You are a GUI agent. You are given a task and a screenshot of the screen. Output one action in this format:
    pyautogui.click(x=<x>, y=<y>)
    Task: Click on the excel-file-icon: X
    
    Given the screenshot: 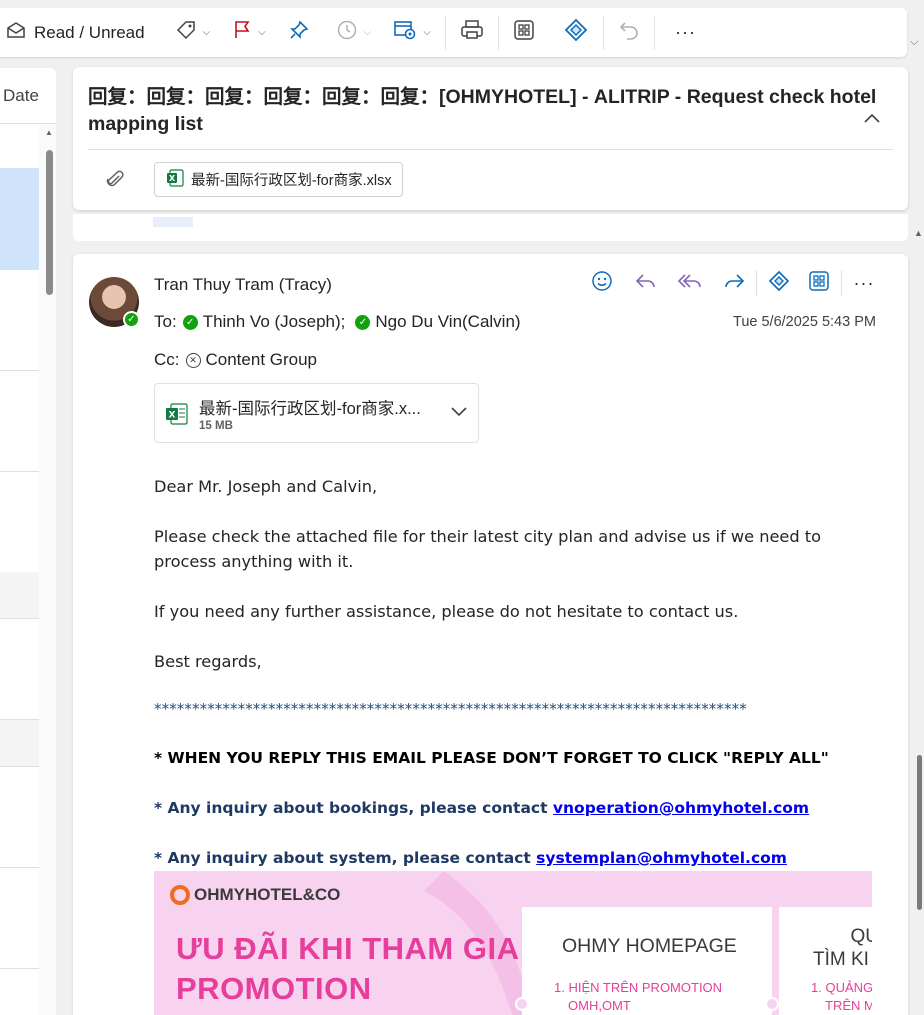 What is the action you would take?
    pyautogui.click(x=175, y=180)
    